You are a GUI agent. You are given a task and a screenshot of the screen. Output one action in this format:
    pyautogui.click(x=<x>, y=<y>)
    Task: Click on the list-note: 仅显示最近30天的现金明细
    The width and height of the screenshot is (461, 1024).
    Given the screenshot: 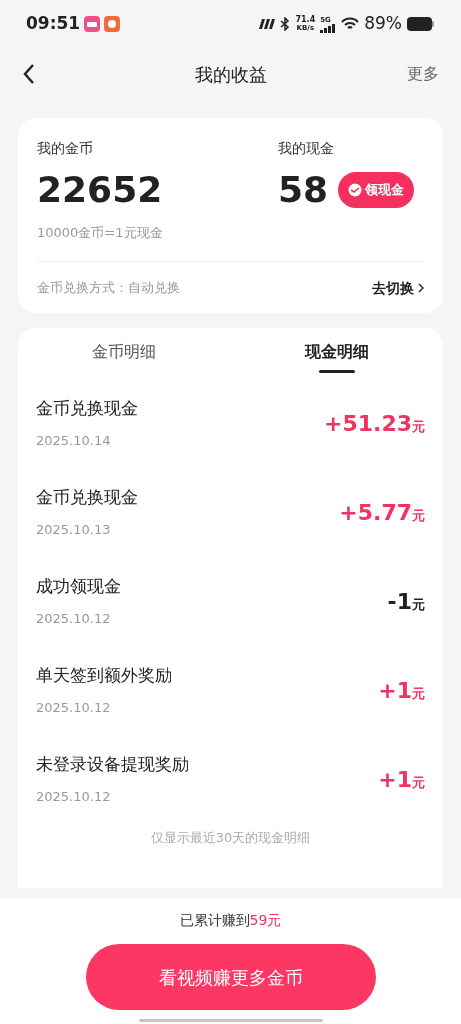 What is the action you would take?
    pyautogui.click(x=230, y=837)
    